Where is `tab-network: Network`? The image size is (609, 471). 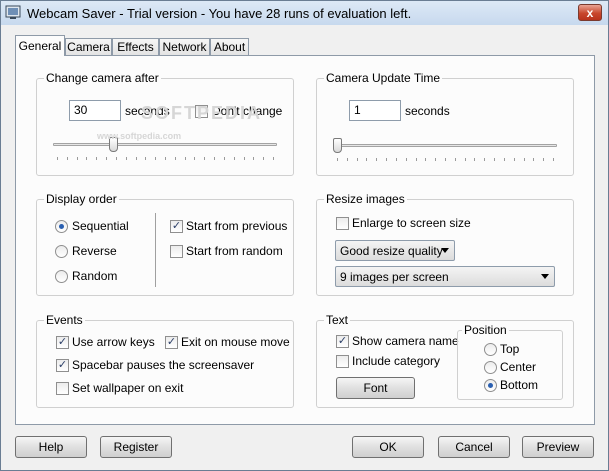 tab-network: Network is located at coordinates (184, 46).